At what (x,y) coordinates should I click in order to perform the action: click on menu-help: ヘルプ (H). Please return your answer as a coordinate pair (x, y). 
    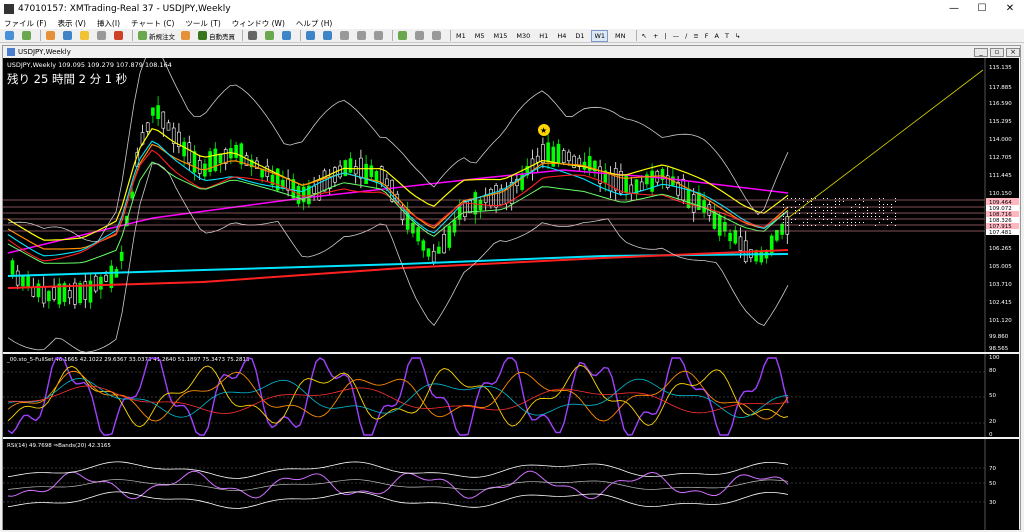
    Looking at the image, I should click on (314, 23).